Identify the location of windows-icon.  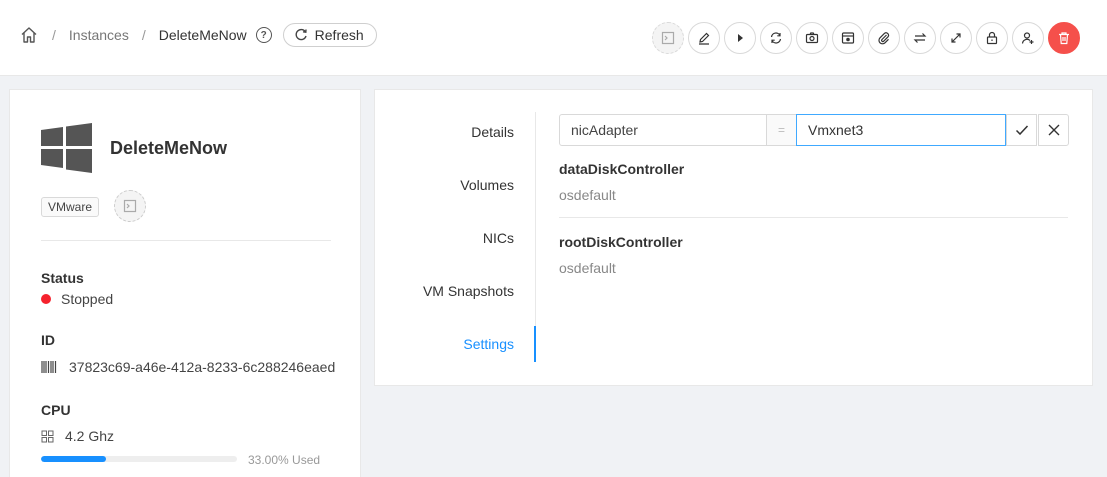
(66, 148).